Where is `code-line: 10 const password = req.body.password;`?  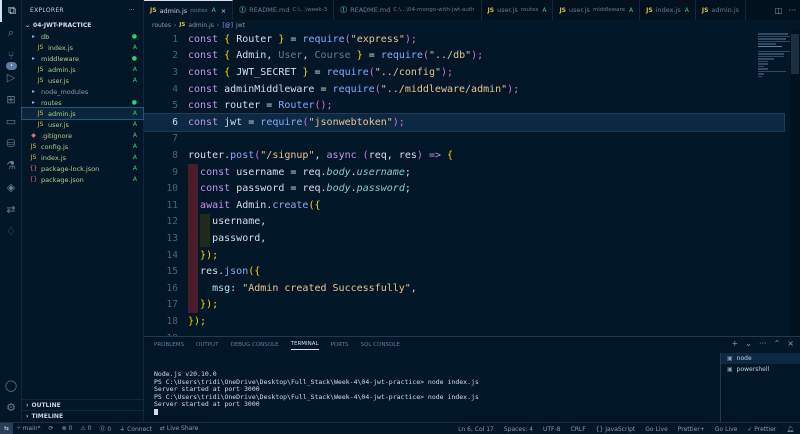
code-line: 10 const password = req.body.password; is located at coordinates (464, 188).